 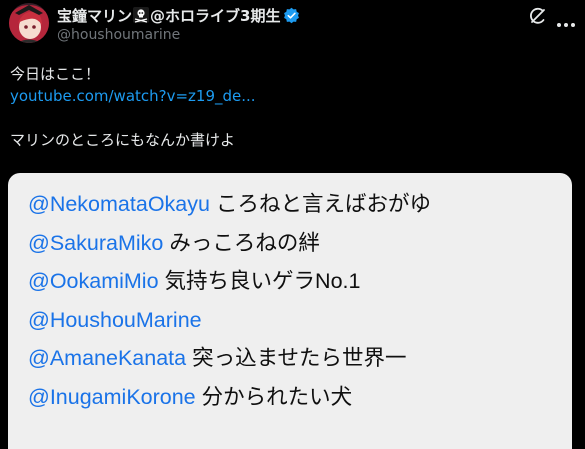 I want to click on mention-row: @InugamiKorone 分かられたい犬, so click(x=229, y=397).